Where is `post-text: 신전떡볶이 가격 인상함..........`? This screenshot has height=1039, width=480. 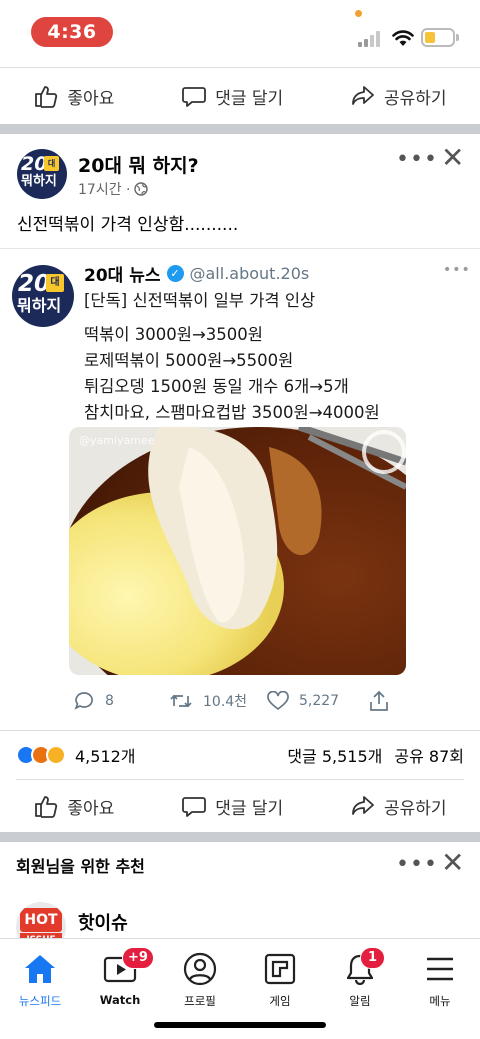
post-text: 신전떡볶이 가격 인상함.......... is located at coordinates (128, 225).